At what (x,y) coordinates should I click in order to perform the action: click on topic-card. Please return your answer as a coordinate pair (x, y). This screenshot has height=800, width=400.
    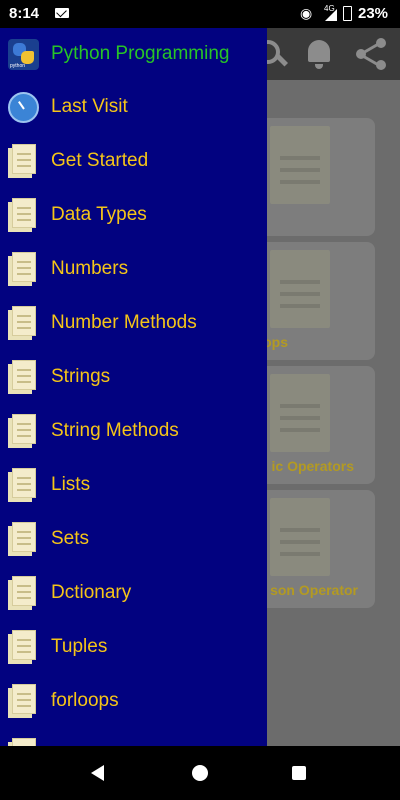
    Looking at the image, I should click on (311, 177).